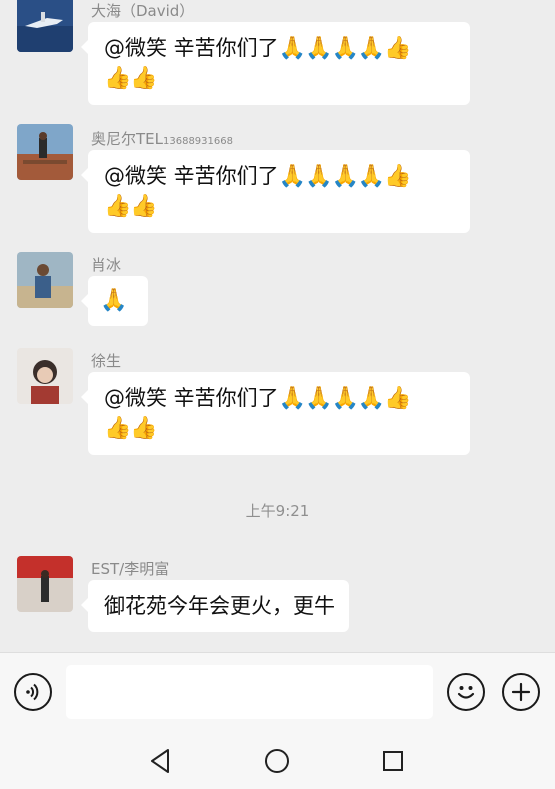 Image resolution: width=555 pixels, height=789 pixels. Describe the element at coordinates (162, 139) in the screenshot. I see `sender-name: 奥尼尔TEL13688931668` at that location.